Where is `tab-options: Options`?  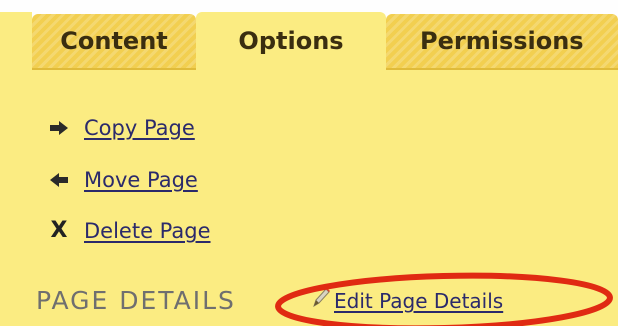
tab-options: Options is located at coordinates (291, 41).